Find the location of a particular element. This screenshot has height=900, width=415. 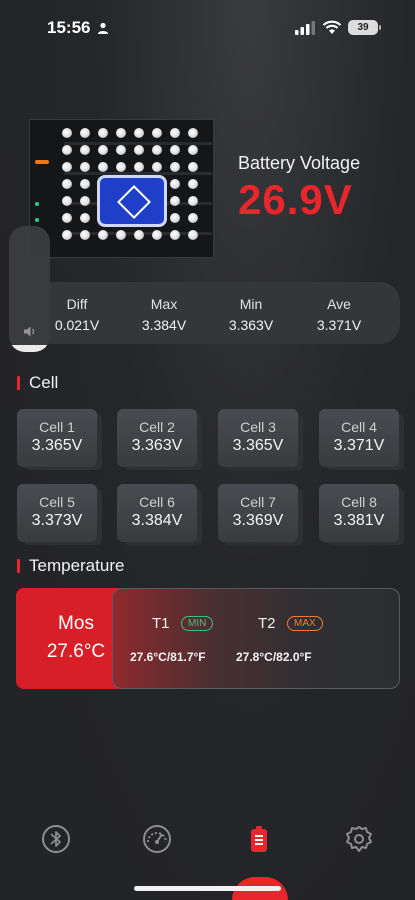

cell-tile: Cell 2 3.363V is located at coordinates (157, 438).